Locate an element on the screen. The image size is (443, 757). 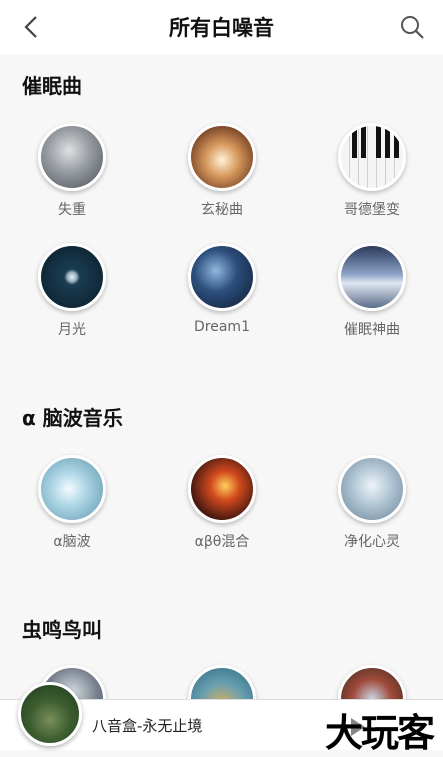
sound-item-hypnotic: 催眠神曲 is located at coordinates (372, 291).